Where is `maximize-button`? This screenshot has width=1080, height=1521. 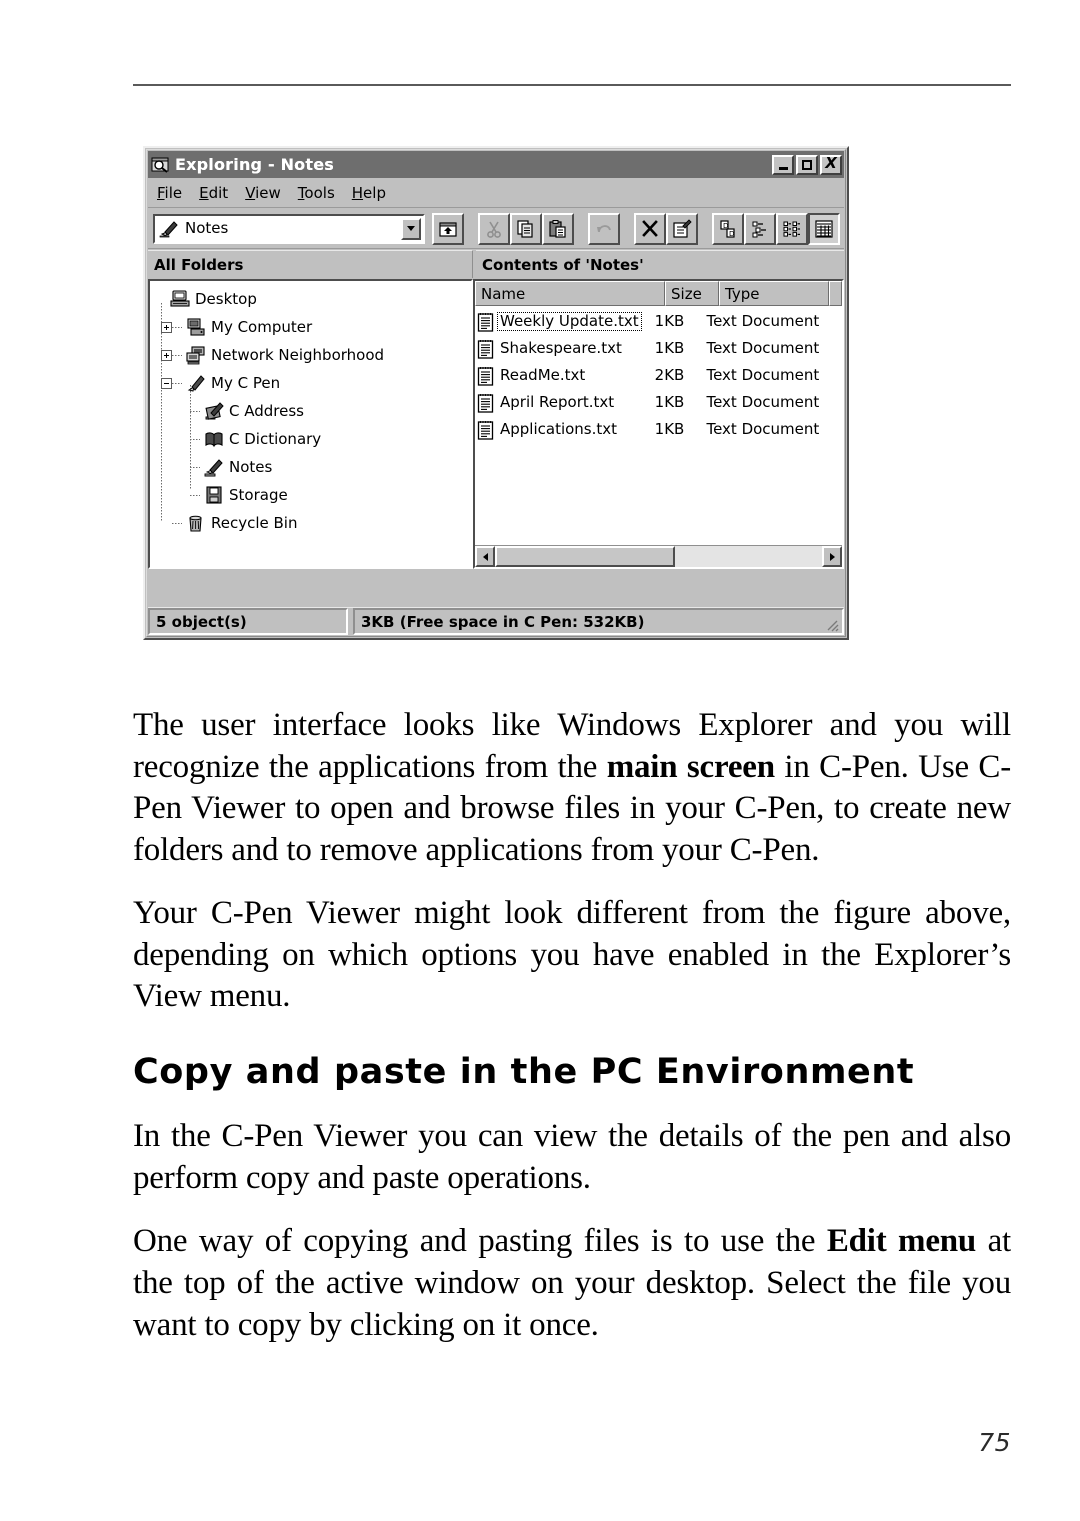
maximize-button is located at coordinates (807, 164).